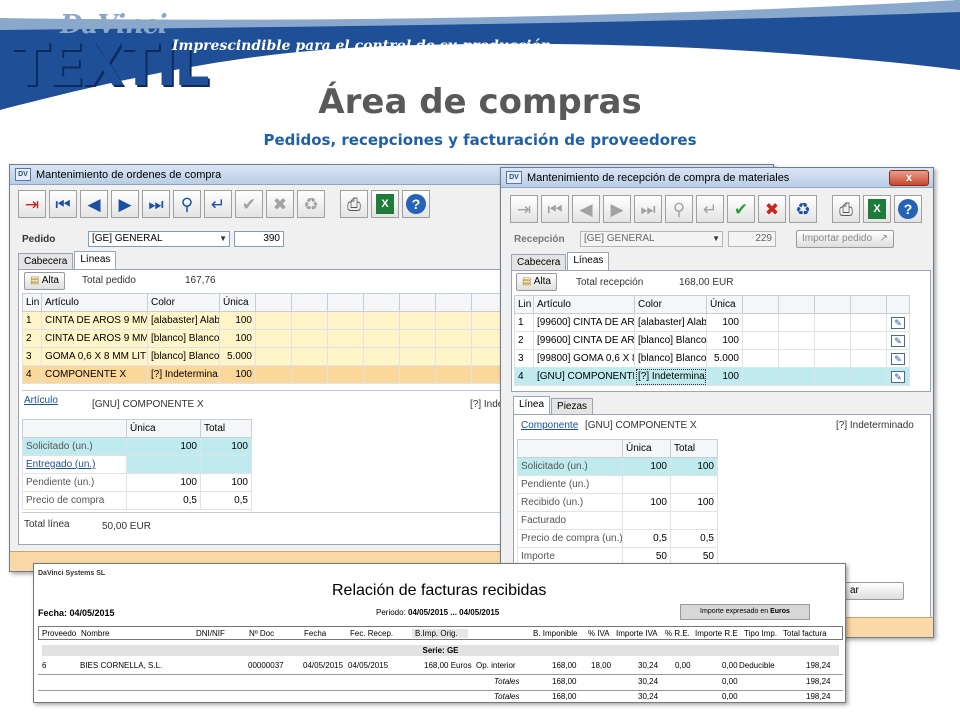 The height and width of the screenshot is (720, 960). What do you see at coordinates (564, 696) in the screenshot?
I see `totals-b-imponible: 168,00` at bounding box center [564, 696].